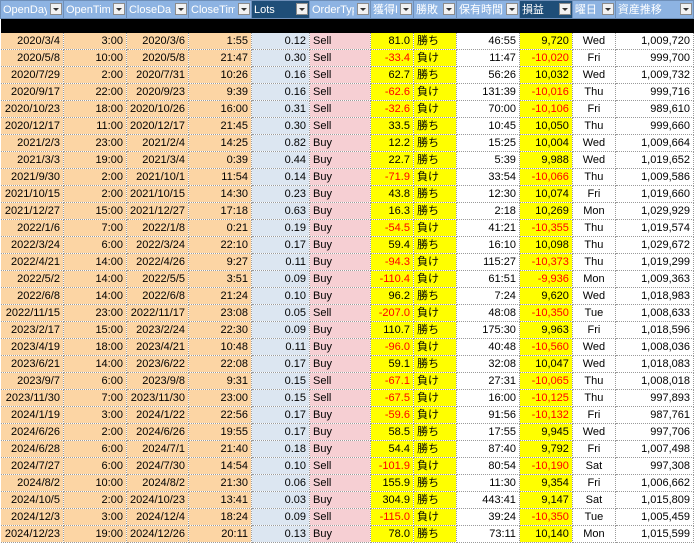 The width and height of the screenshot is (694, 543). What do you see at coordinates (95, 41) in the screenshot?
I see `open-time-cell: 3:00` at bounding box center [95, 41].